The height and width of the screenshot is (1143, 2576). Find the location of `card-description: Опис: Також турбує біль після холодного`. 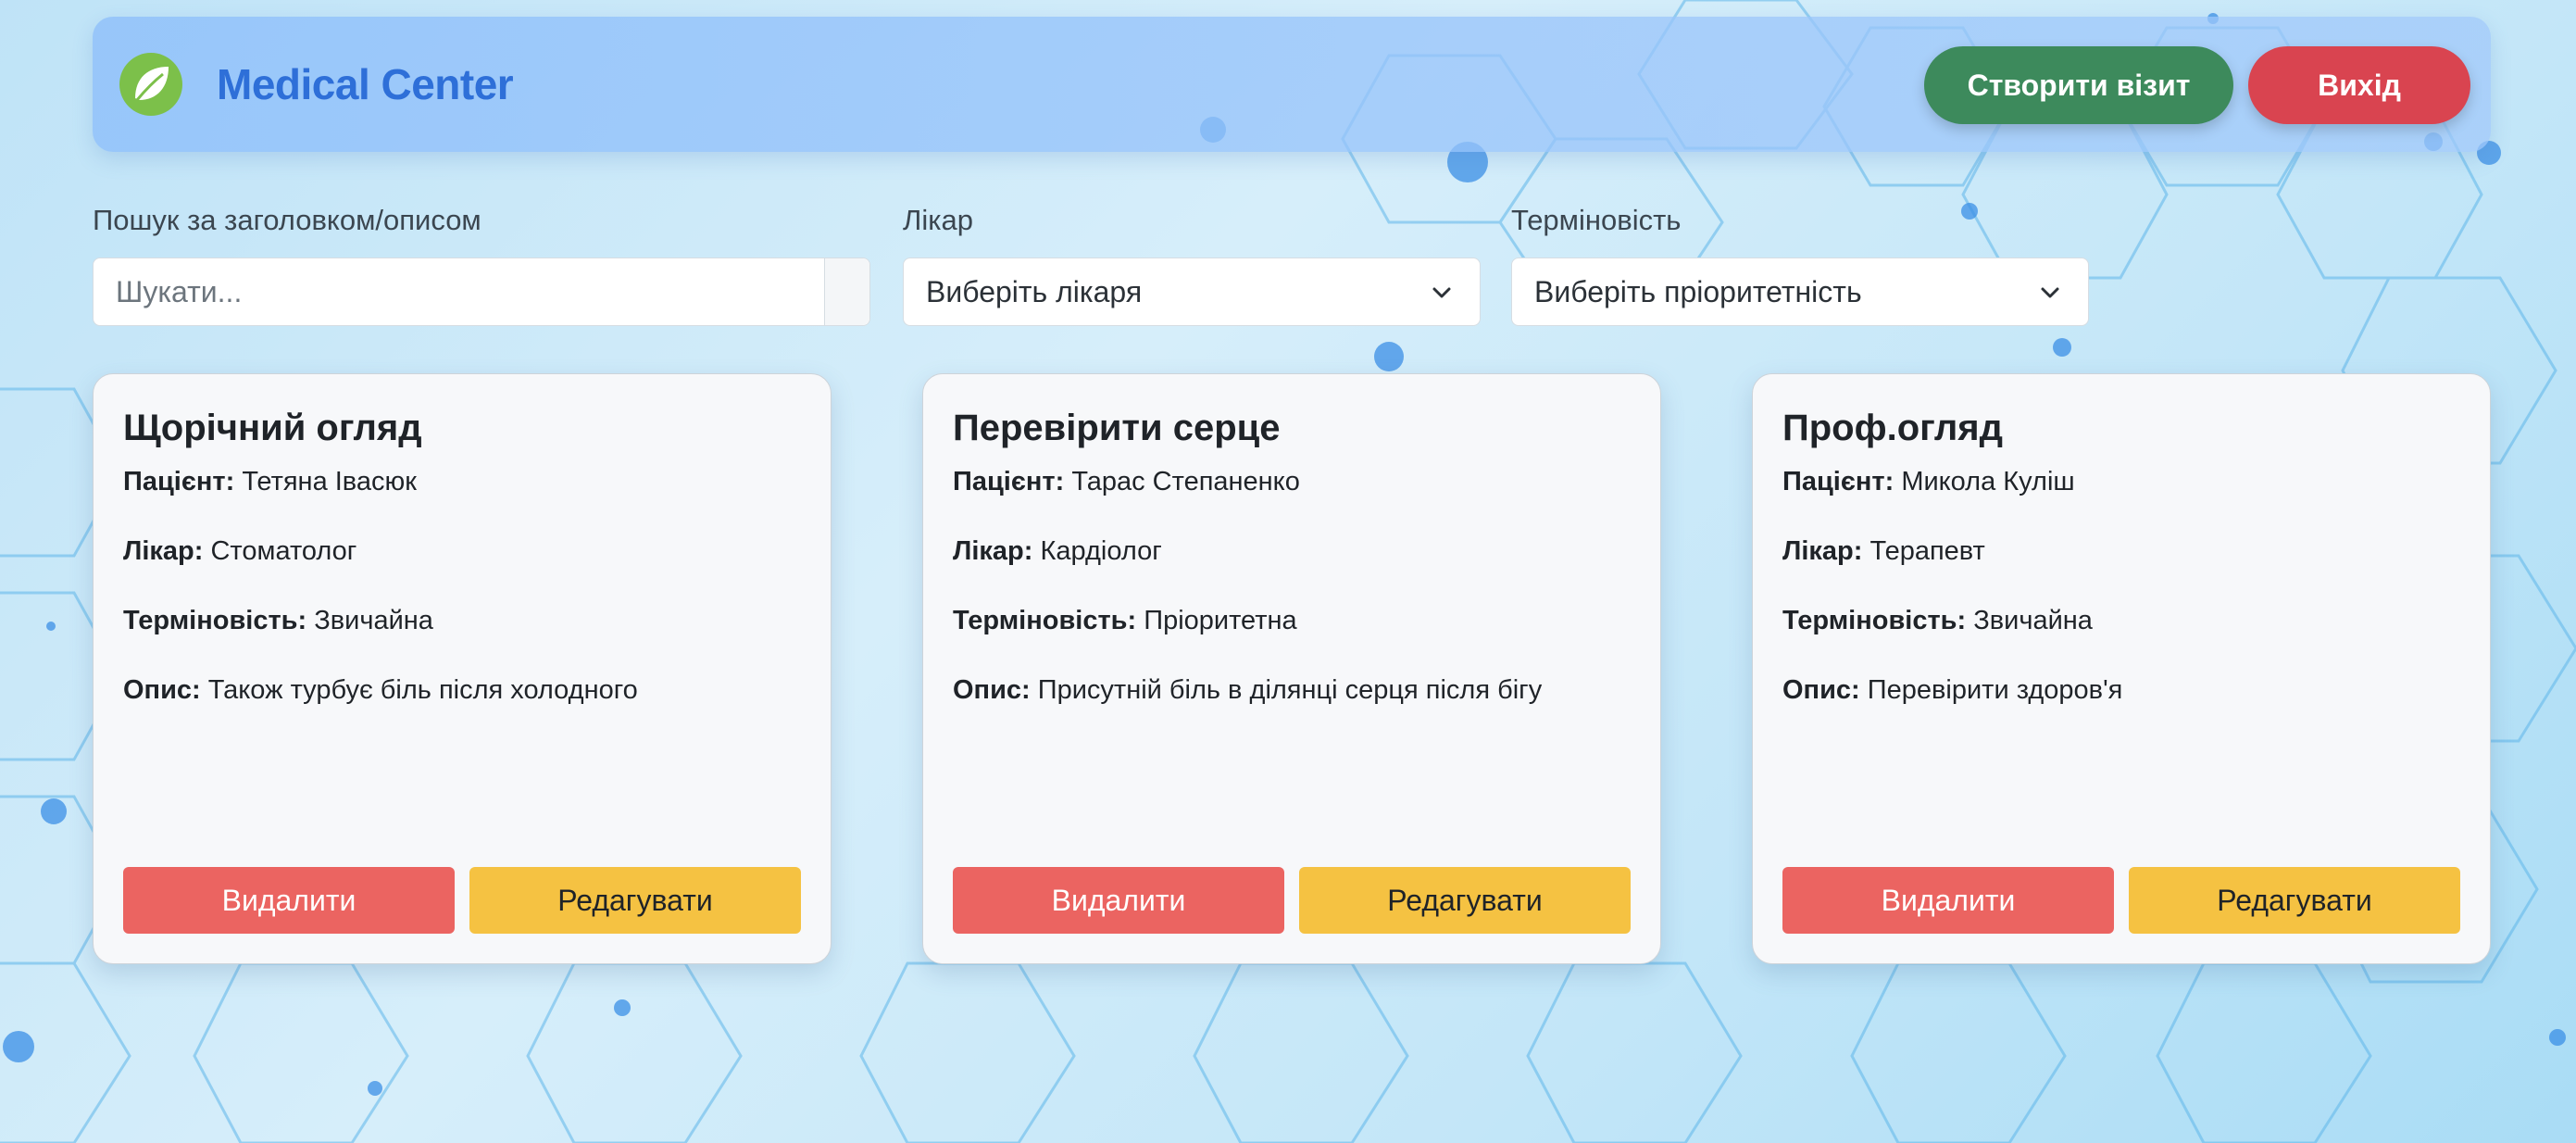

card-description: Опис: Також турбує біль після холодного is located at coordinates (380, 691).